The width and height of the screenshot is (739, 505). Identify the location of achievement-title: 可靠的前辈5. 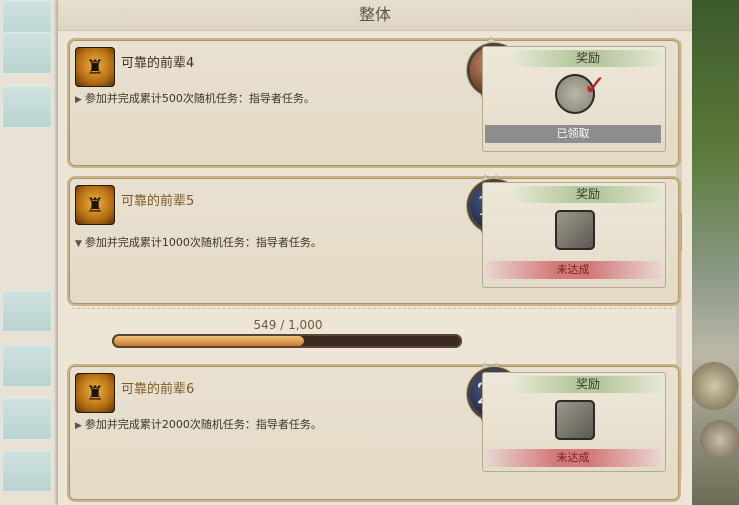
(158, 201).